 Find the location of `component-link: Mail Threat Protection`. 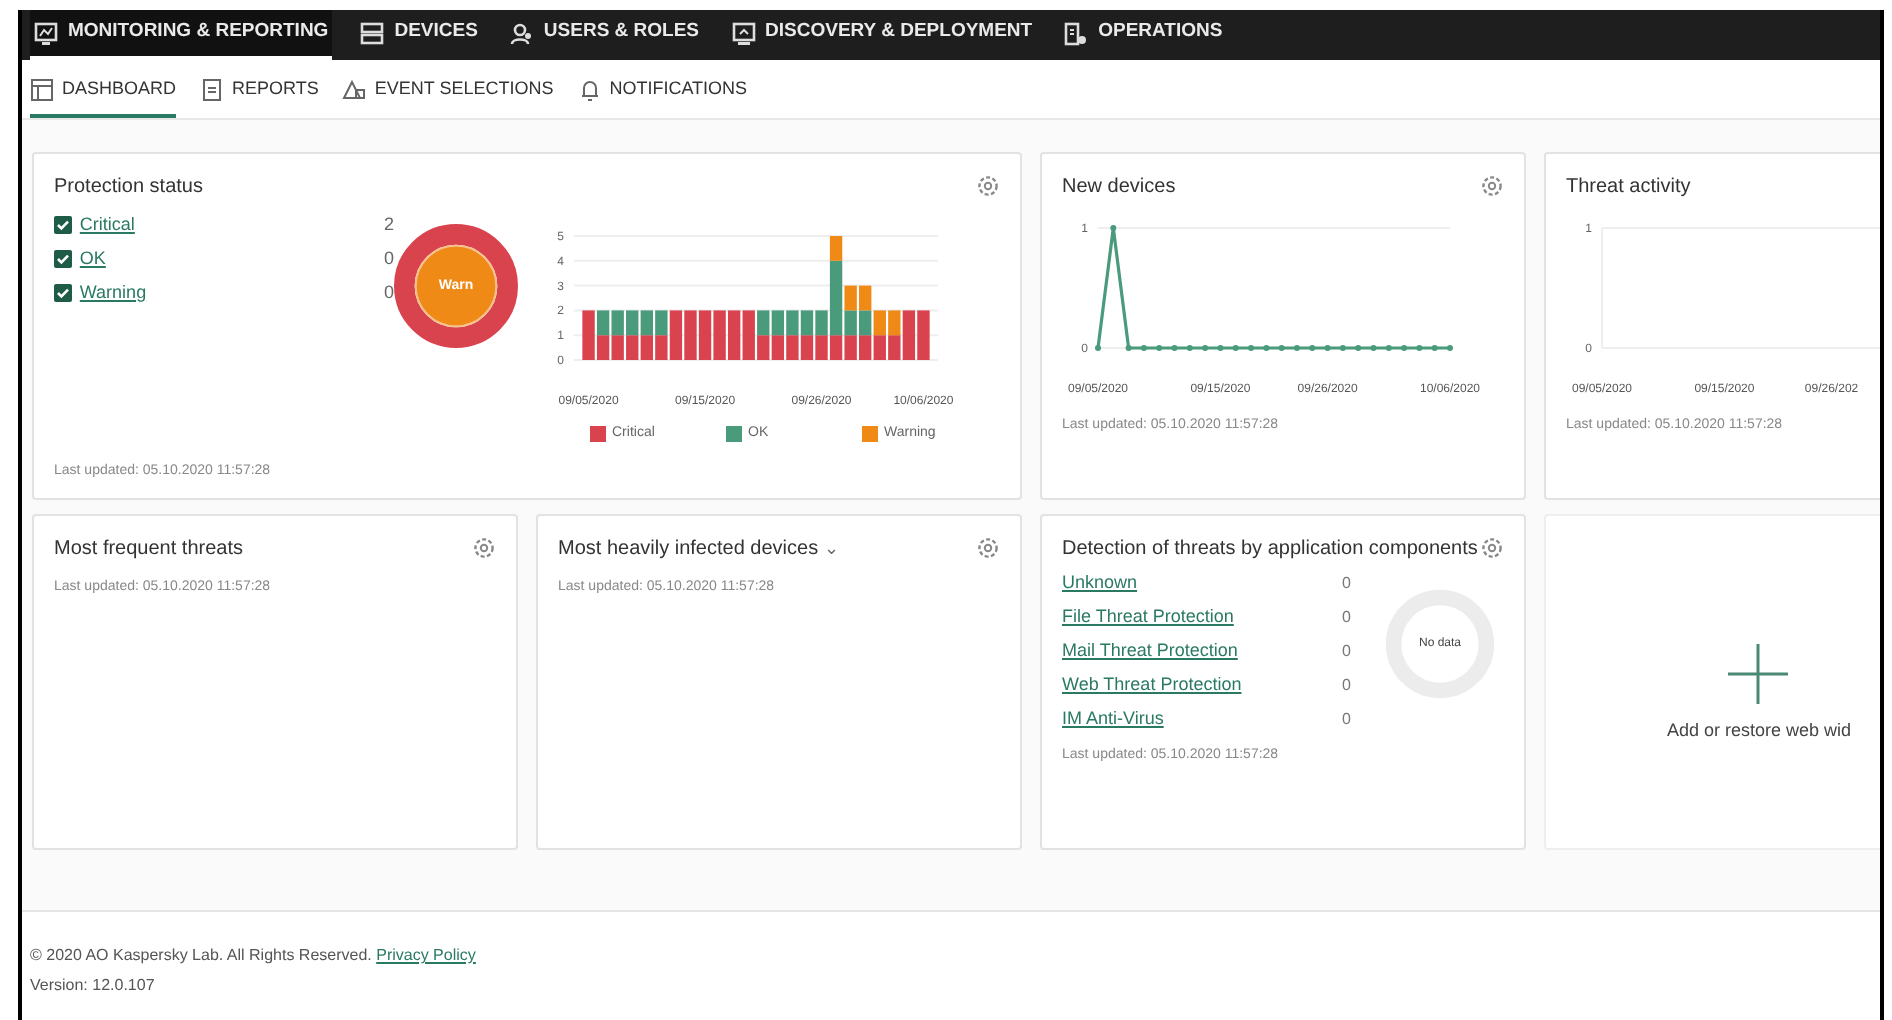

component-link: Mail Threat Protection is located at coordinates (1202, 652).